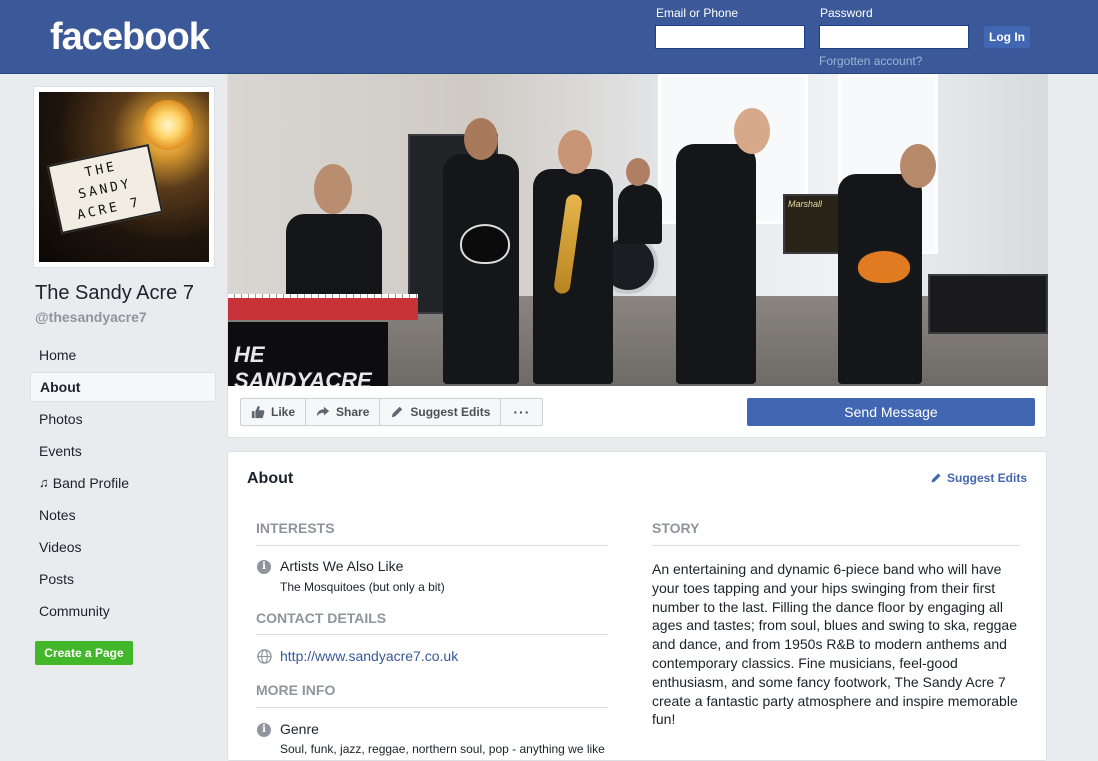  What do you see at coordinates (321, 618) in the screenshot?
I see `contact-details-heading: CONTACT DETAILS` at bounding box center [321, 618].